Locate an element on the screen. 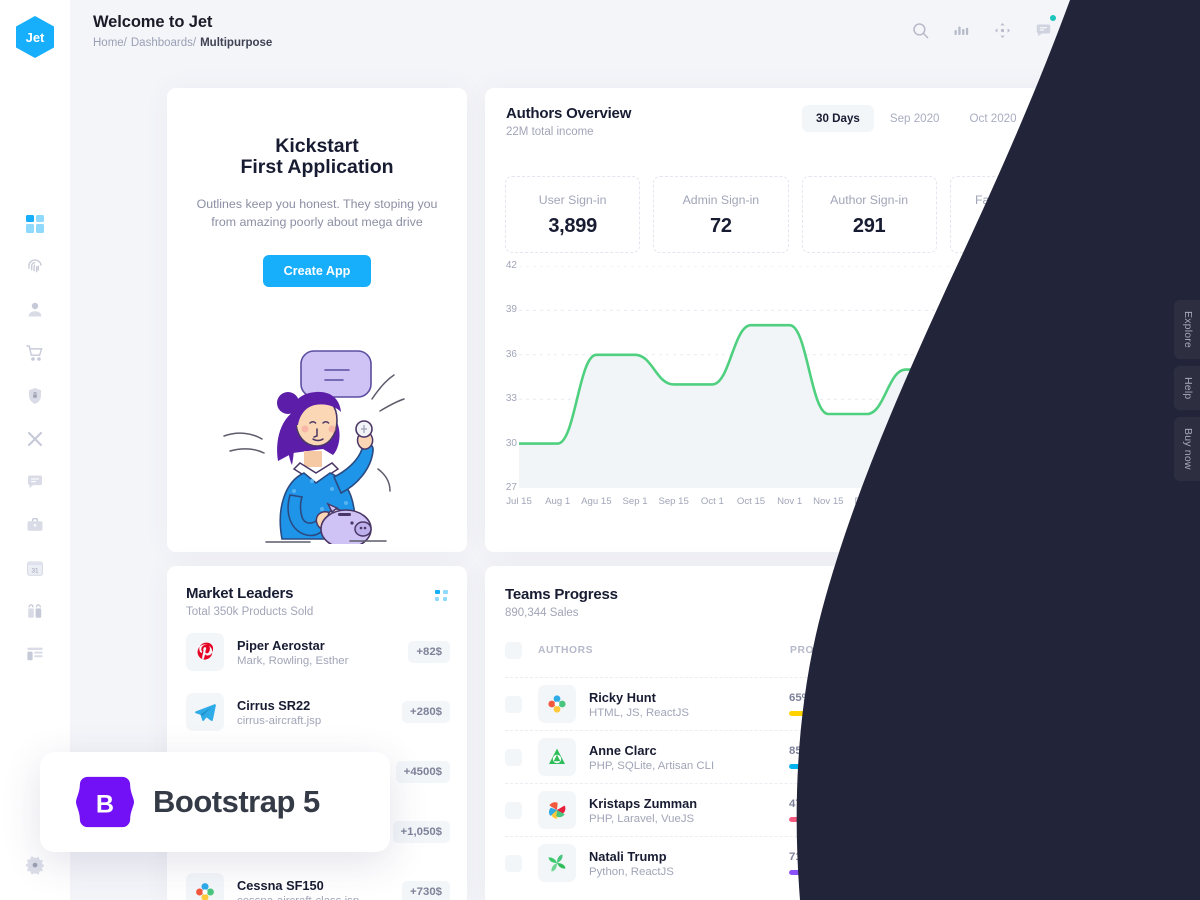 The width and height of the screenshot is (1200, 900). search-icon is located at coordinates (920, 30).